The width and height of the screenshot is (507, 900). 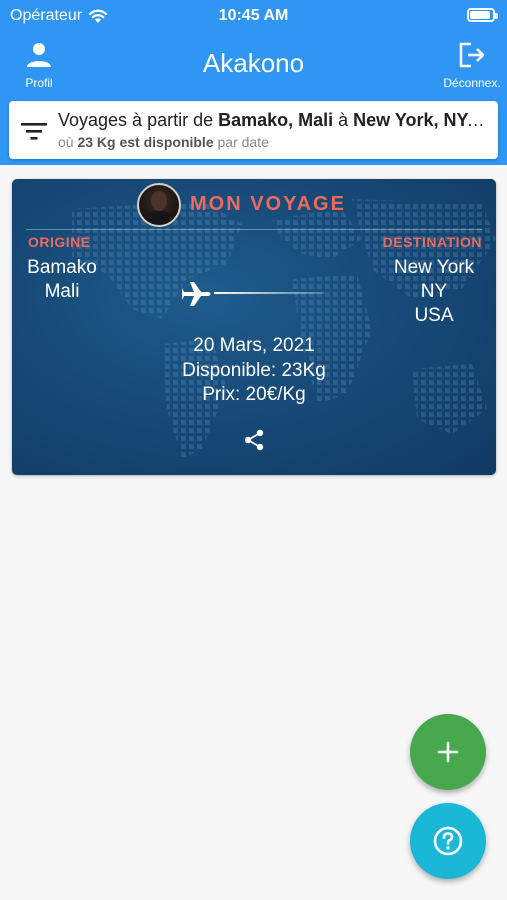 What do you see at coordinates (420, 120) in the screenshot?
I see `filter-destination: New York, NY, USA` at bounding box center [420, 120].